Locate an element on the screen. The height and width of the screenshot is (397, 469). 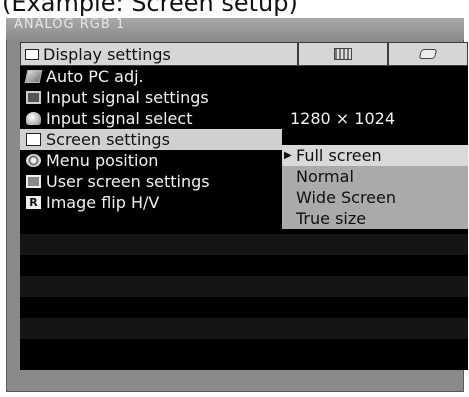
menu-item-screen-settings: Screen settings is located at coordinates (151, 139).